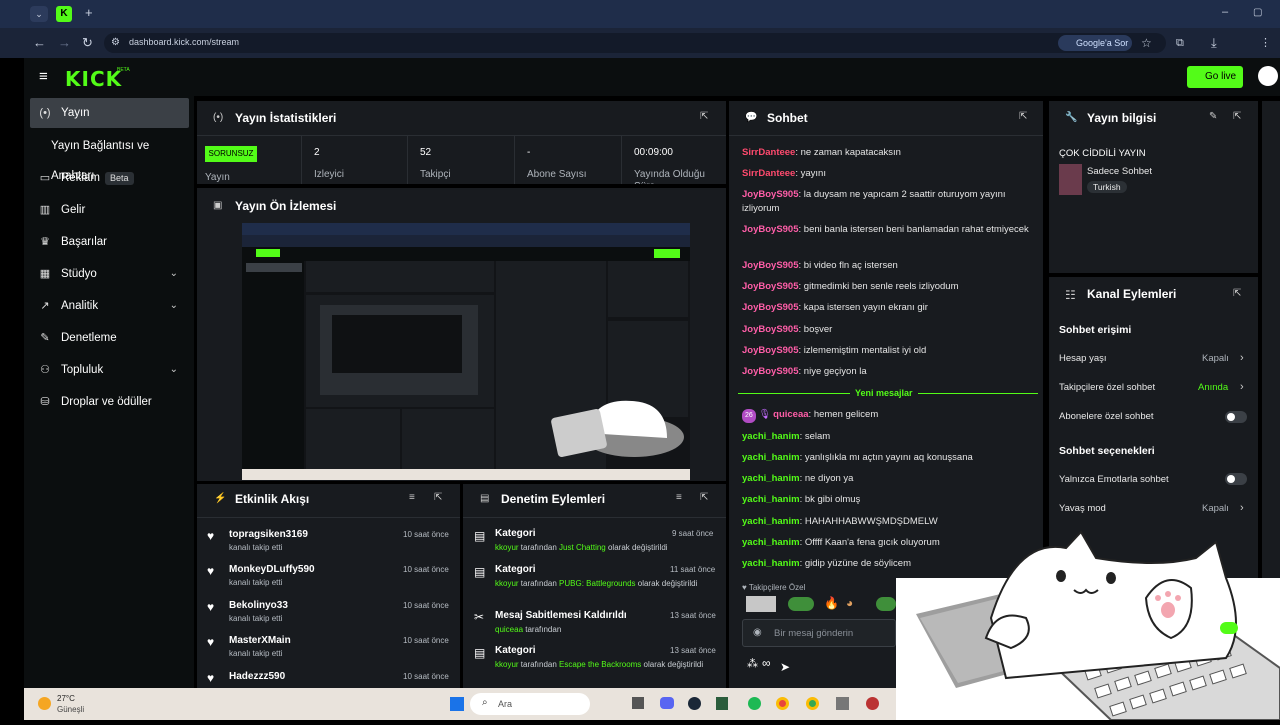  Describe the element at coordinates (821, 605) in the screenshot. I see `emote-strip: 🔥 ◕` at that location.